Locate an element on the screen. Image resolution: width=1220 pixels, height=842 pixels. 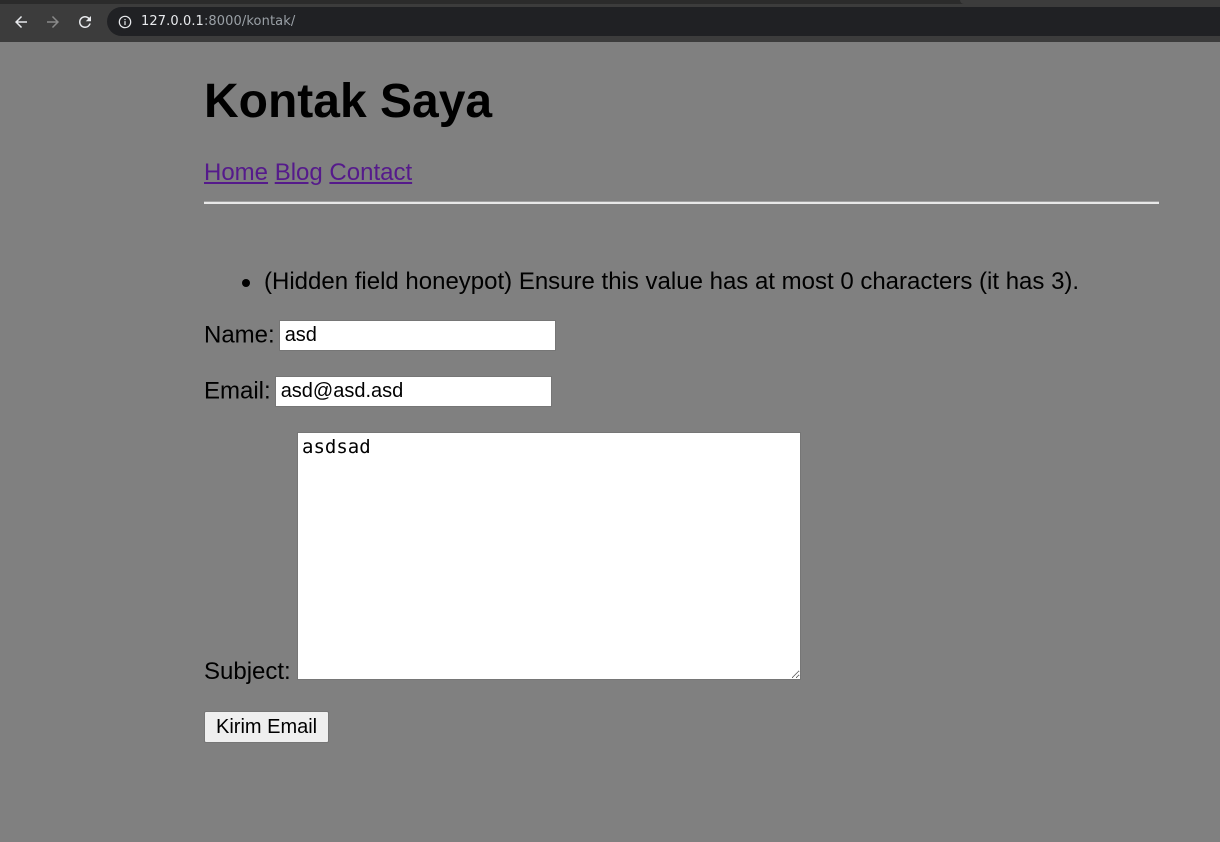
url-host: 127.0.0.1 is located at coordinates (172, 21).